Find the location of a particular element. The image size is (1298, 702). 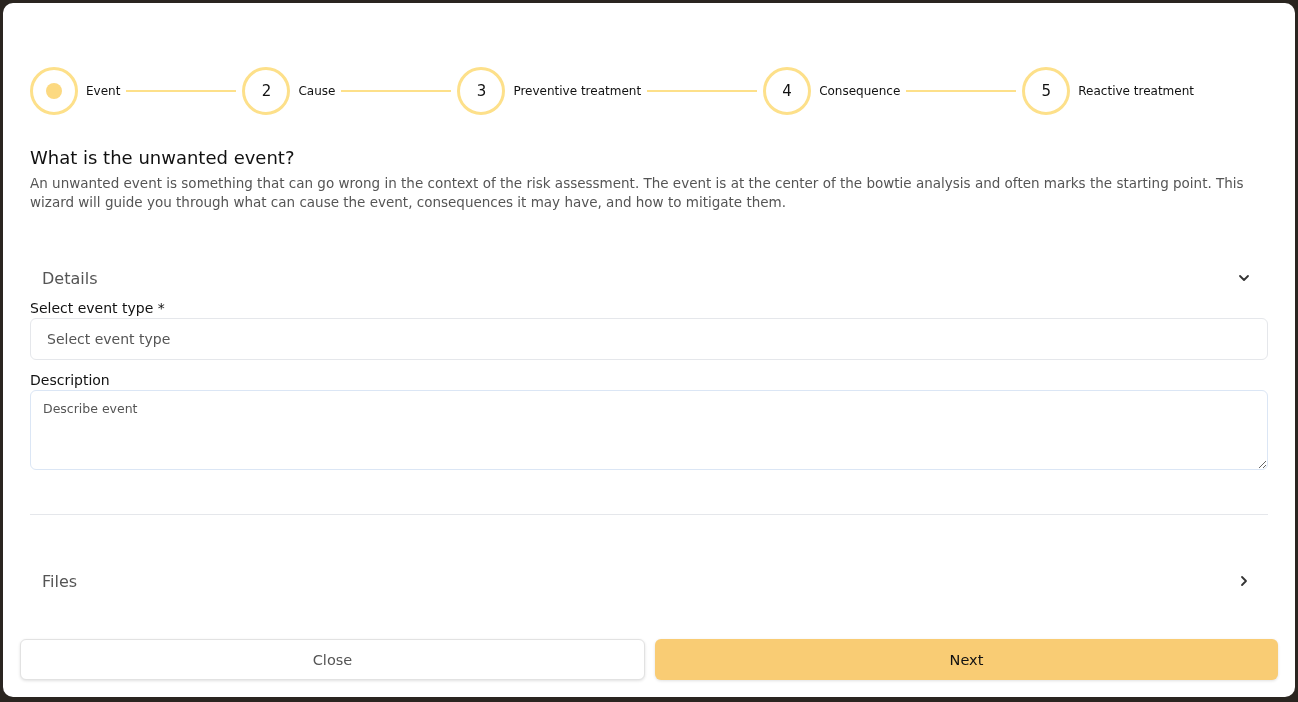

step-label: Preventive treatment is located at coordinates (577, 91).